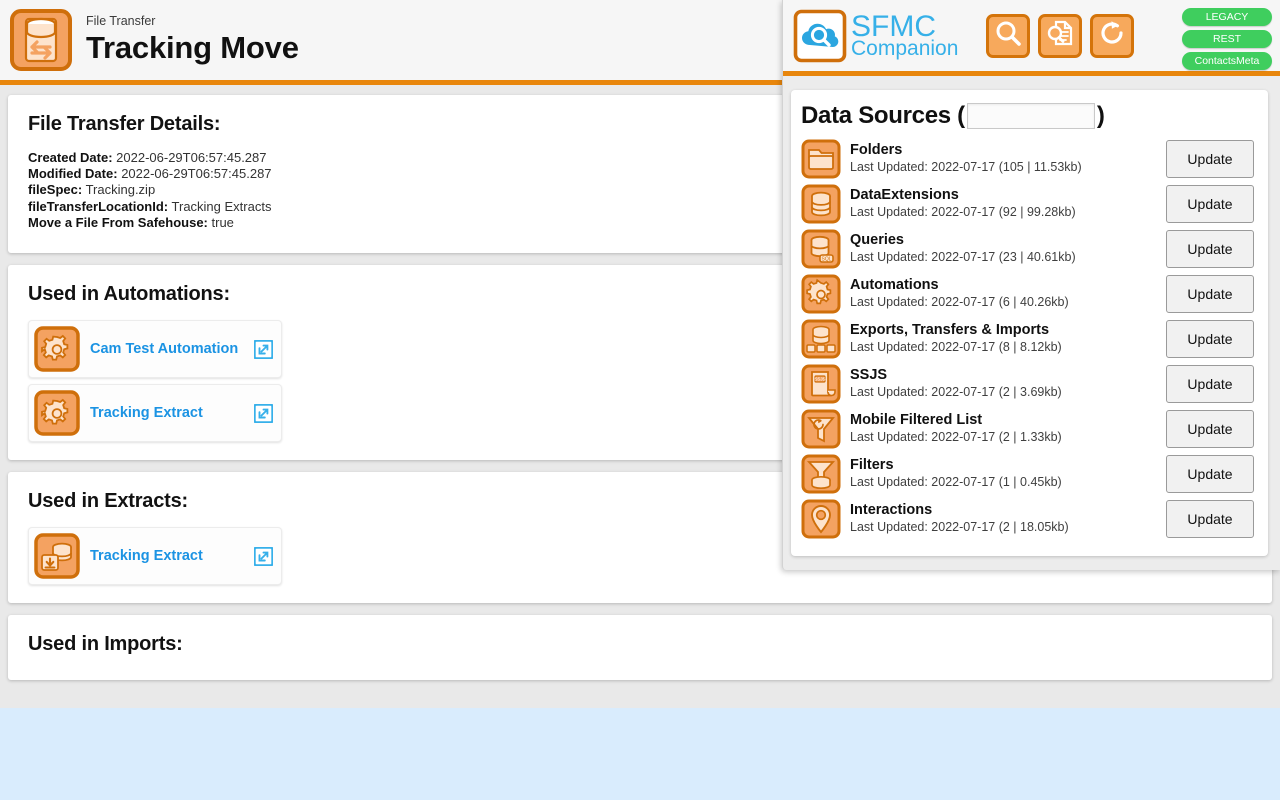 The image size is (1280, 800). Describe the element at coordinates (956, 347) in the screenshot. I see `data-source-subtitle: Last Updated: 2022-07-17 (8 | 8.12kb)` at that location.